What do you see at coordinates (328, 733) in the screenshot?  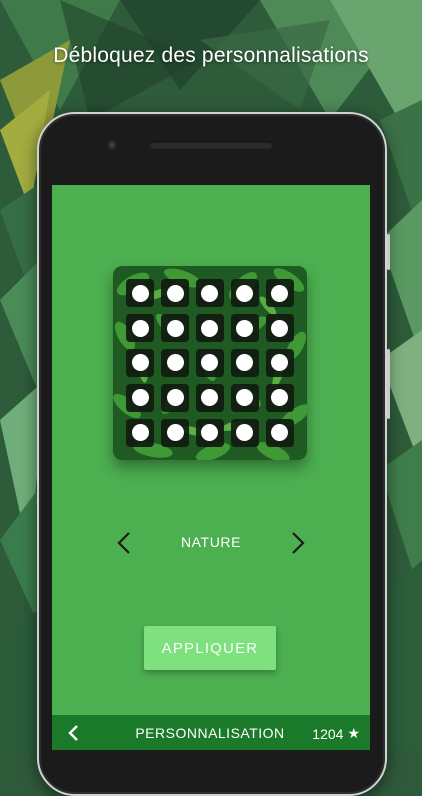 I see `star-count: 1204` at bounding box center [328, 733].